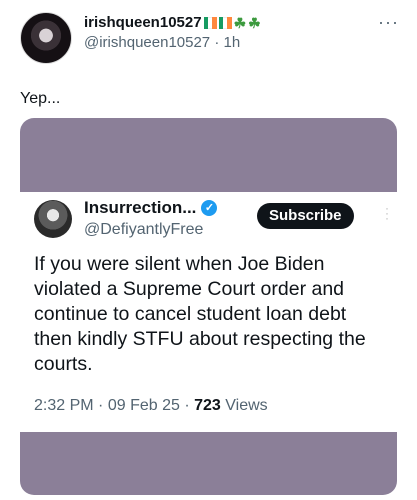 The width and height of the screenshot is (417, 500). I want to click on quoted-date: 09 Feb 25, so click(143, 405).